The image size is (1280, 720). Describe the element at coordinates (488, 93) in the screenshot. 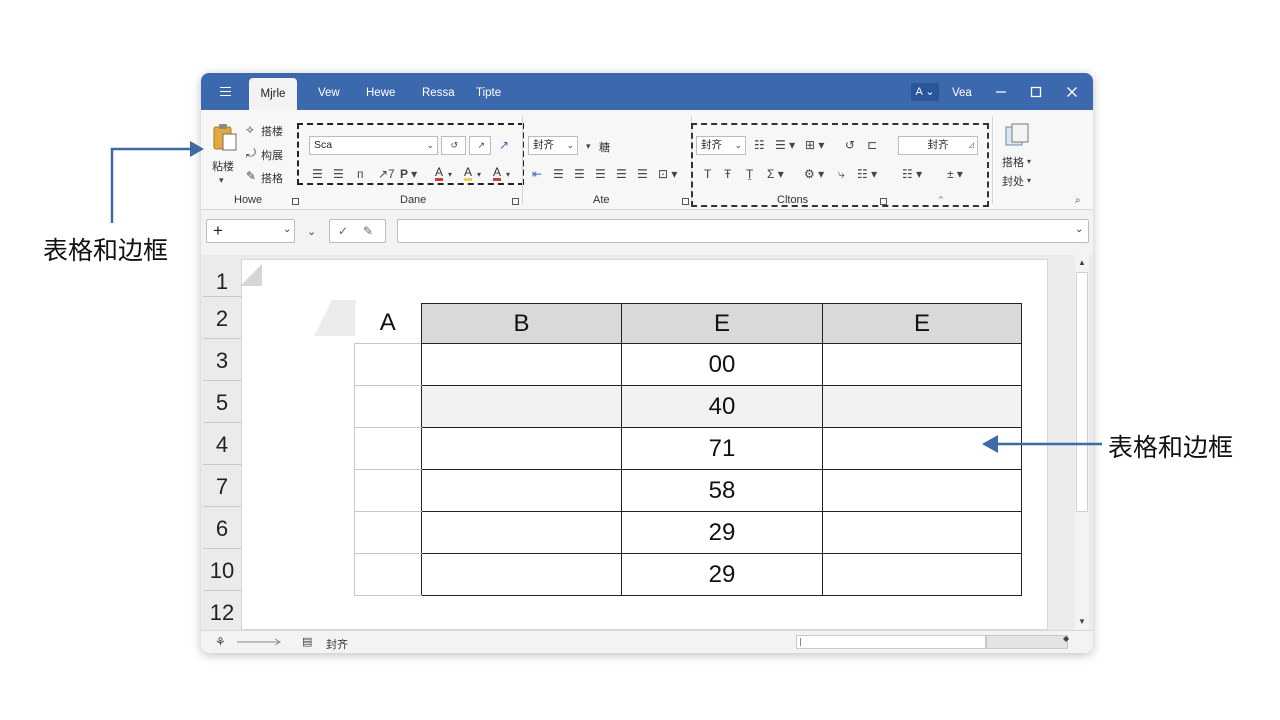

I see `tab-tipte: Tipte` at that location.